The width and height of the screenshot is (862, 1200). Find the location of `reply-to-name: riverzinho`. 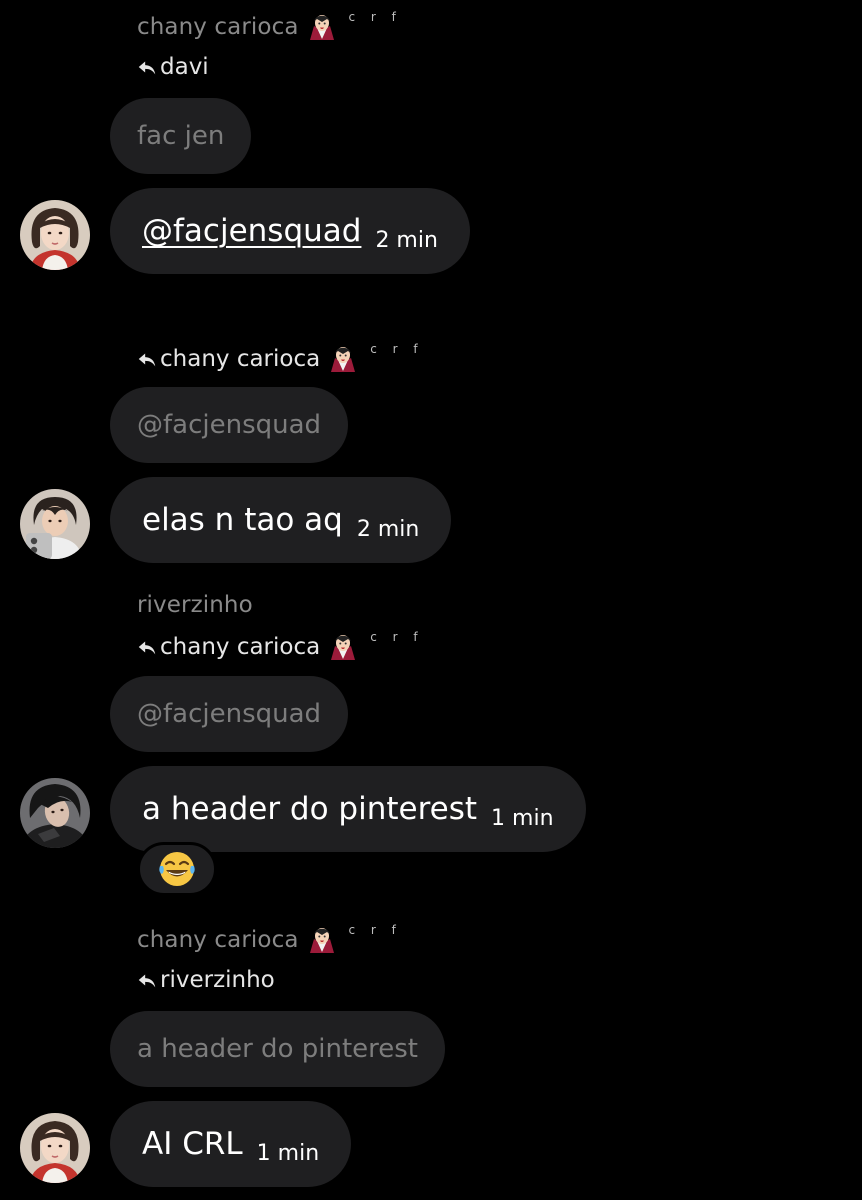

reply-to-name: riverzinho is located at coordinates (217, 980).